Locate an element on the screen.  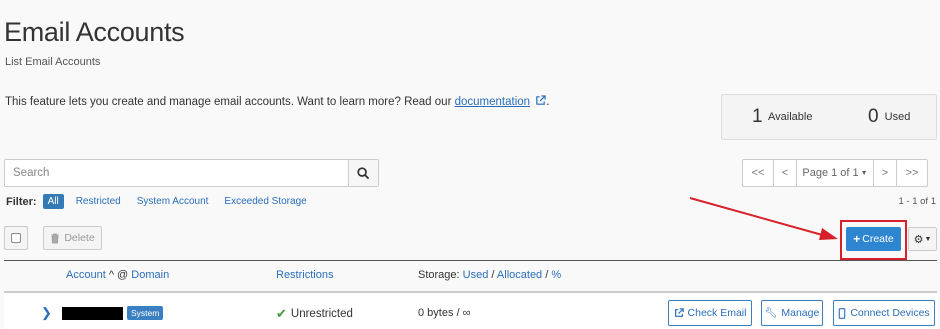
plus-icon: + is located at coordinates (857, 239).